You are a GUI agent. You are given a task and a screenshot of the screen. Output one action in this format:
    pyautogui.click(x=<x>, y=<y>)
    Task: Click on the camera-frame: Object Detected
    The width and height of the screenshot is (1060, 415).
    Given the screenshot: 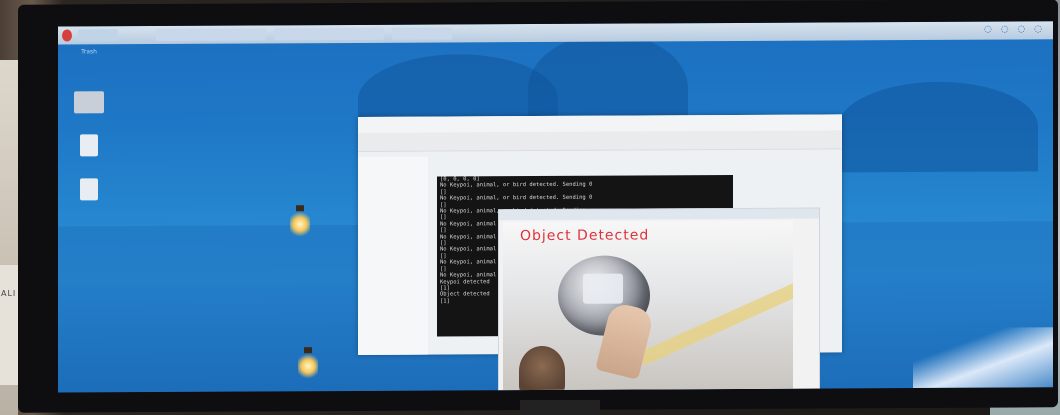 What is the action you would take?
    pyautogui.click(x=648, y=305)
    